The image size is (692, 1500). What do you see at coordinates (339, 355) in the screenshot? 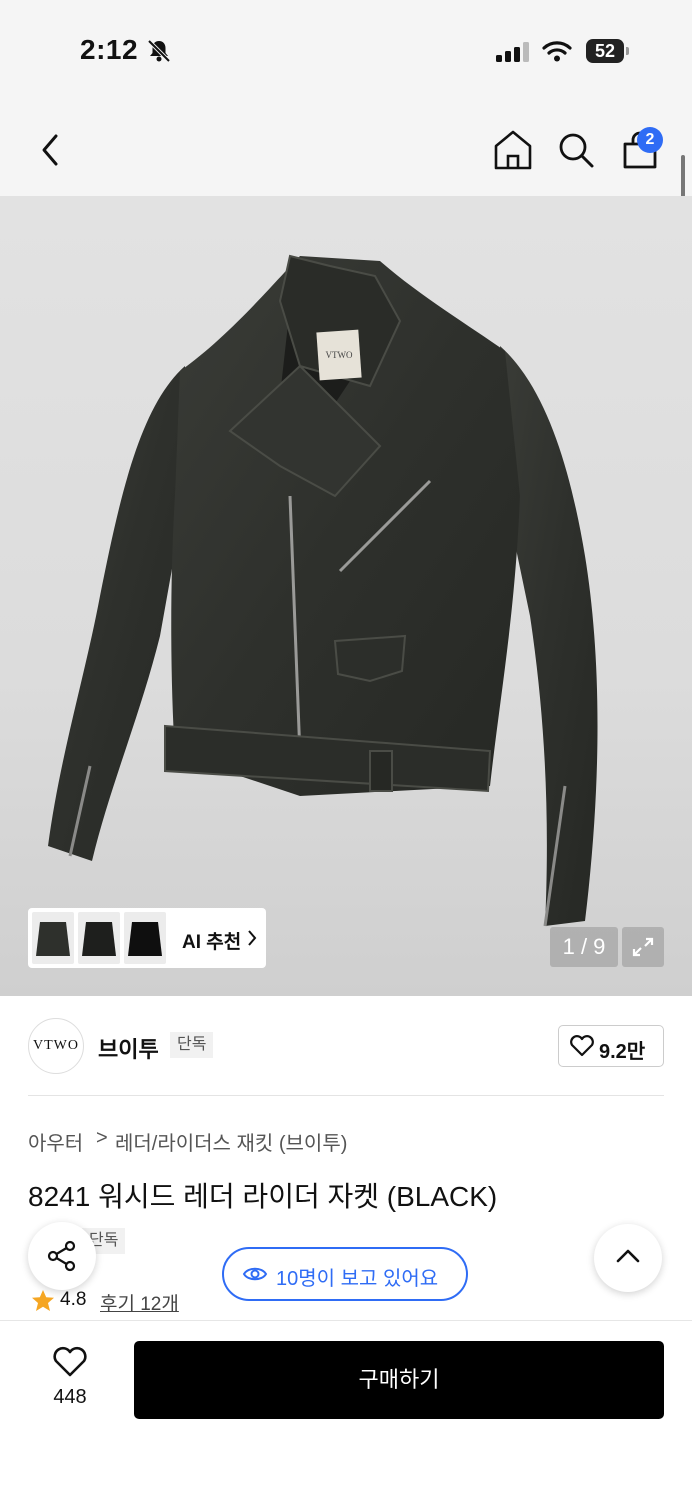
I see `jacket-brand-label: VTWO` at bounding box center [339, 355].